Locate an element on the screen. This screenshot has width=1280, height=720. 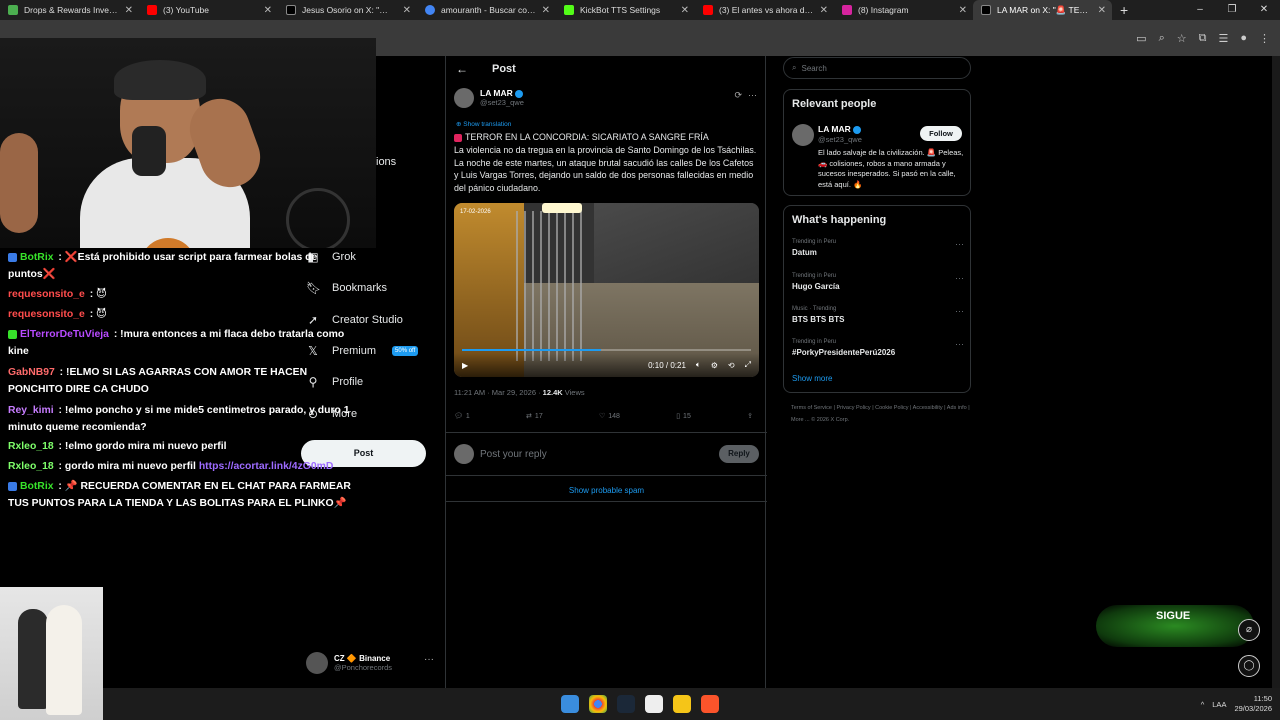
video-player: 17-02-2026 ▶ 0:10 / 0:21 🔈︎ ⚙ ⟲ ⤢ is located at coordinates (606, 290).